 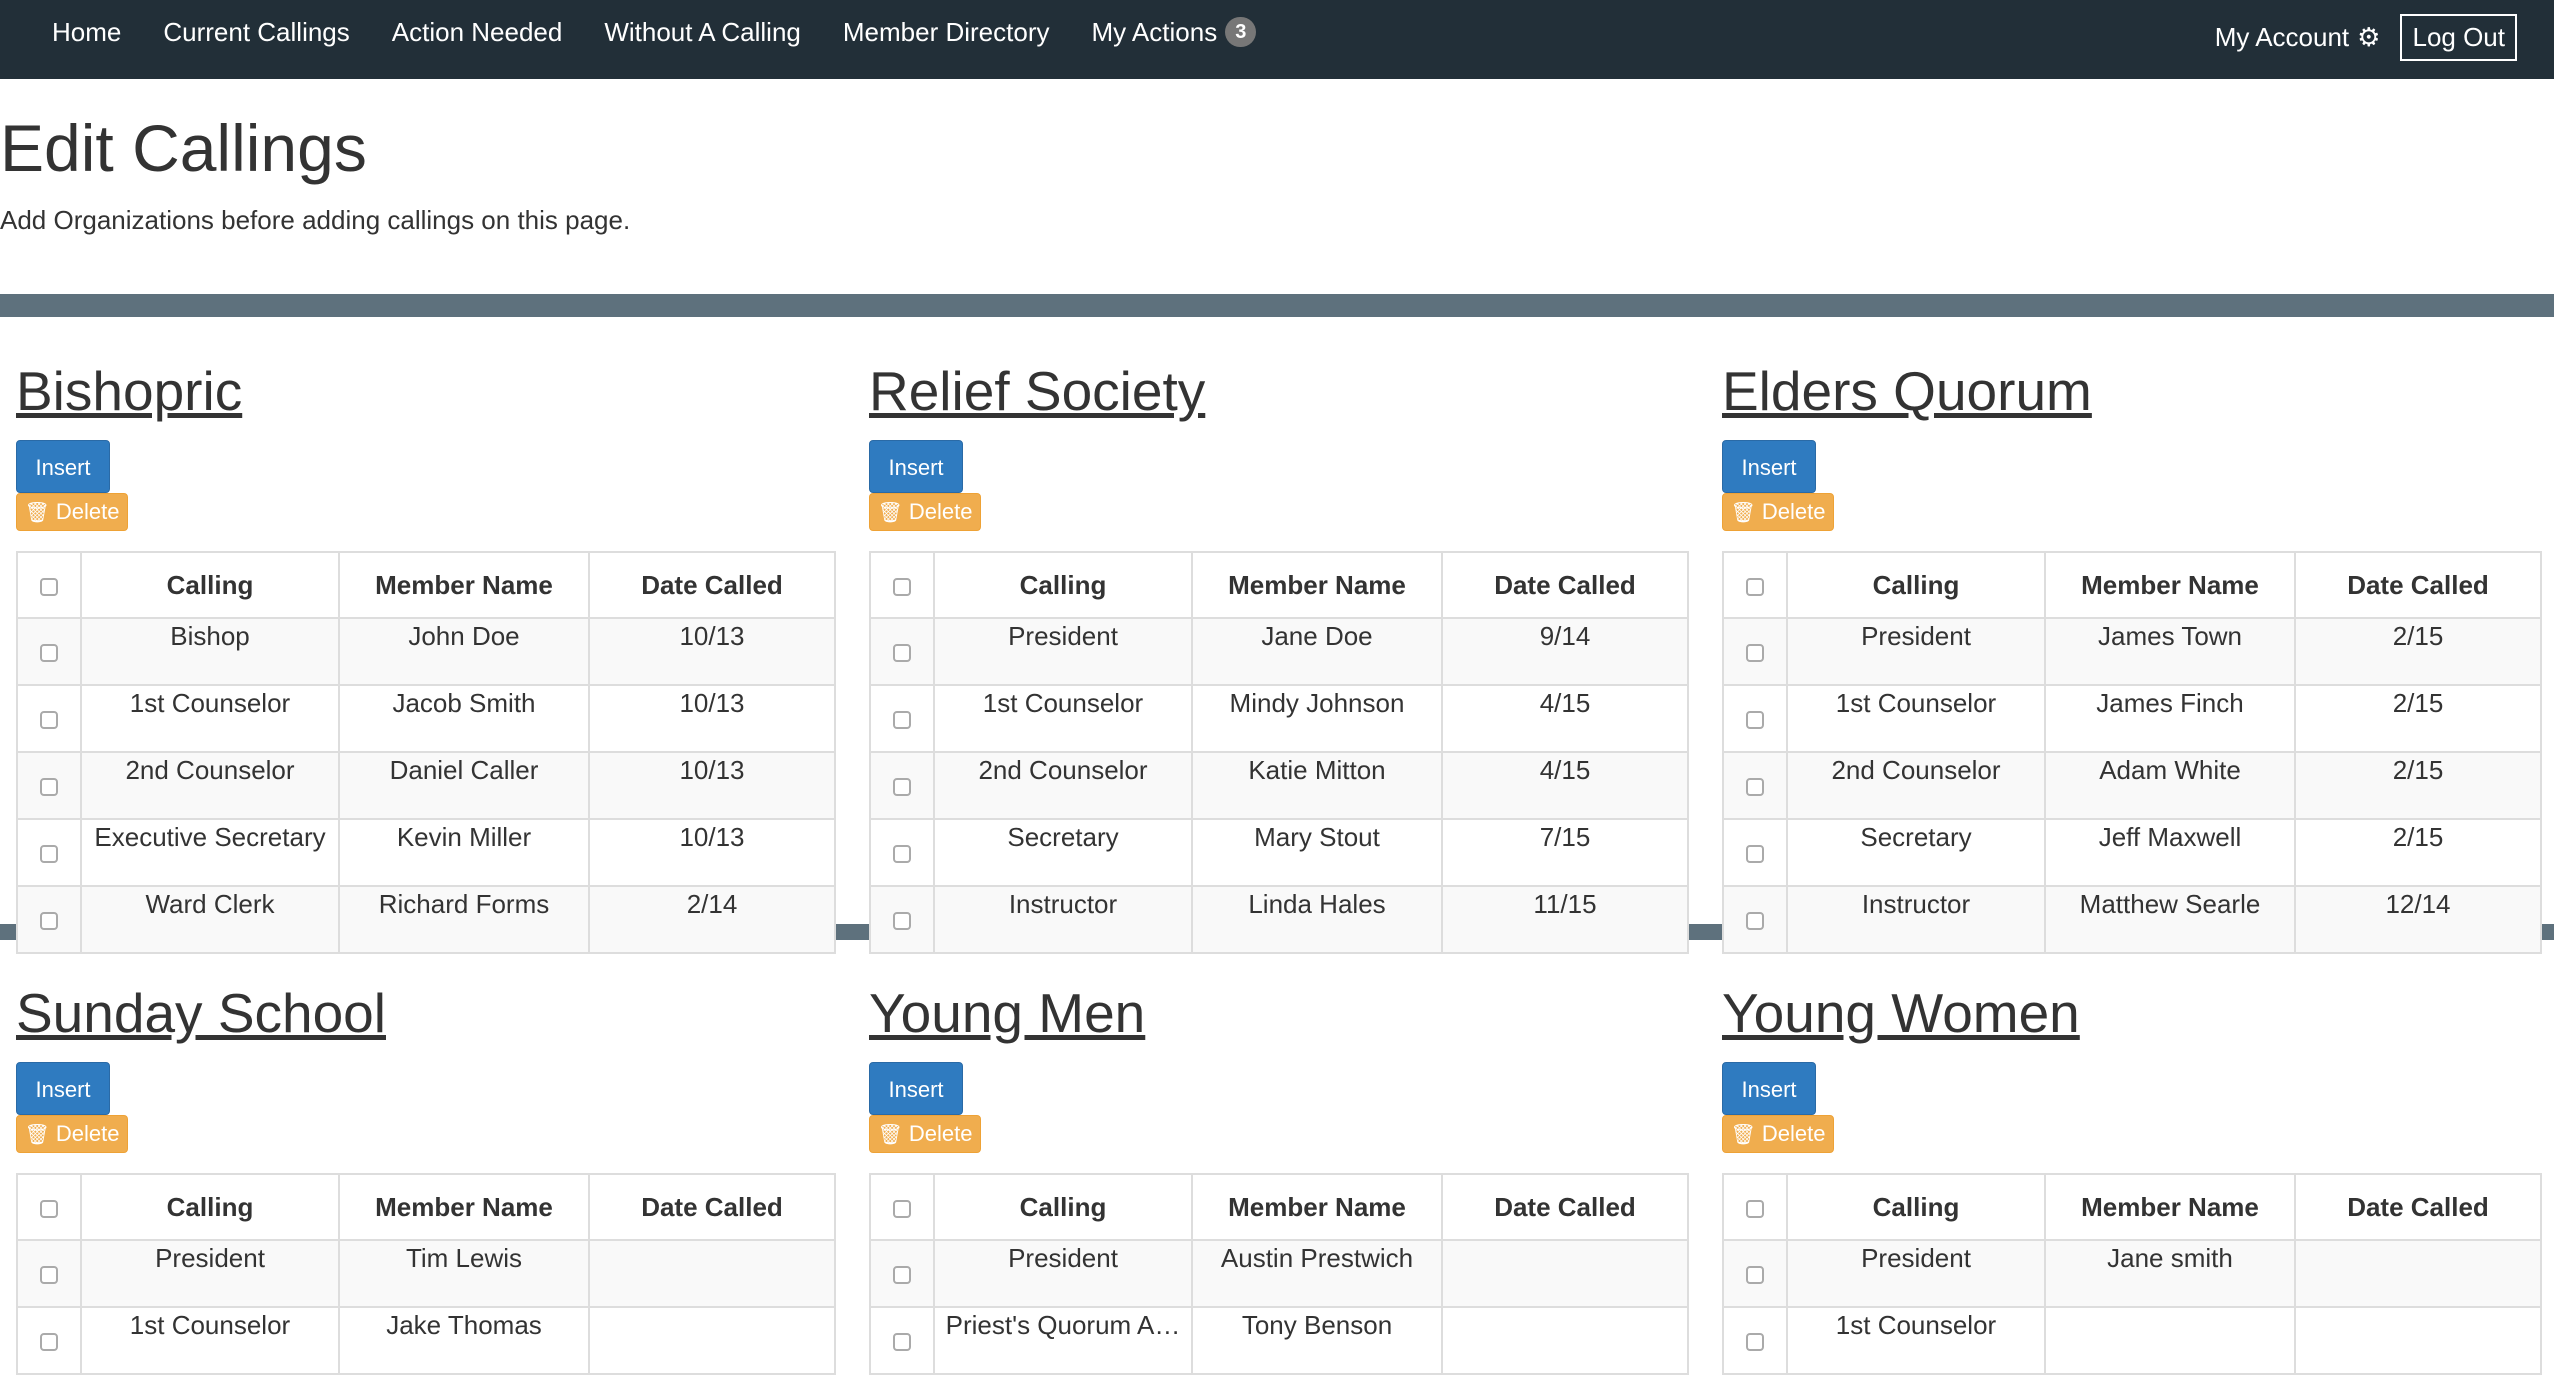 What do you see at coordinates (463, 785) in the screenshot?
I see `member-name-cell: Daniel Caller` at bounding box center [463, 785].